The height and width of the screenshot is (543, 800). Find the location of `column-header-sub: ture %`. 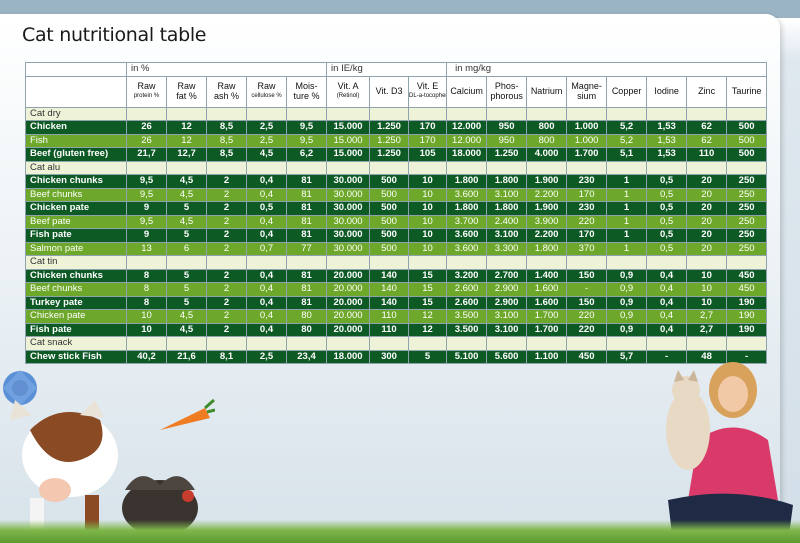

column-header-sub: ture % is located at coordinates (306, 95).